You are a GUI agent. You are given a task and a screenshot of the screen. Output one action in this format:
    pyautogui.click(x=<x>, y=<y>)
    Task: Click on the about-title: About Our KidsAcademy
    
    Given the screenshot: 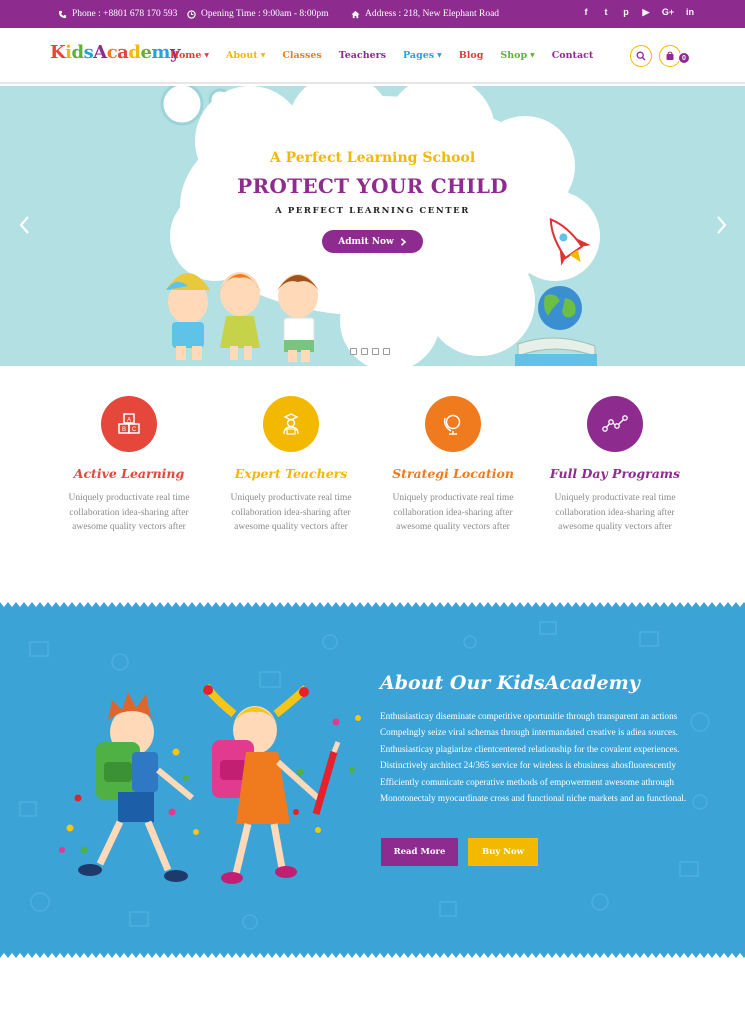 What is the action you would take?
    pyautogui.click(x=510, y=683)
    